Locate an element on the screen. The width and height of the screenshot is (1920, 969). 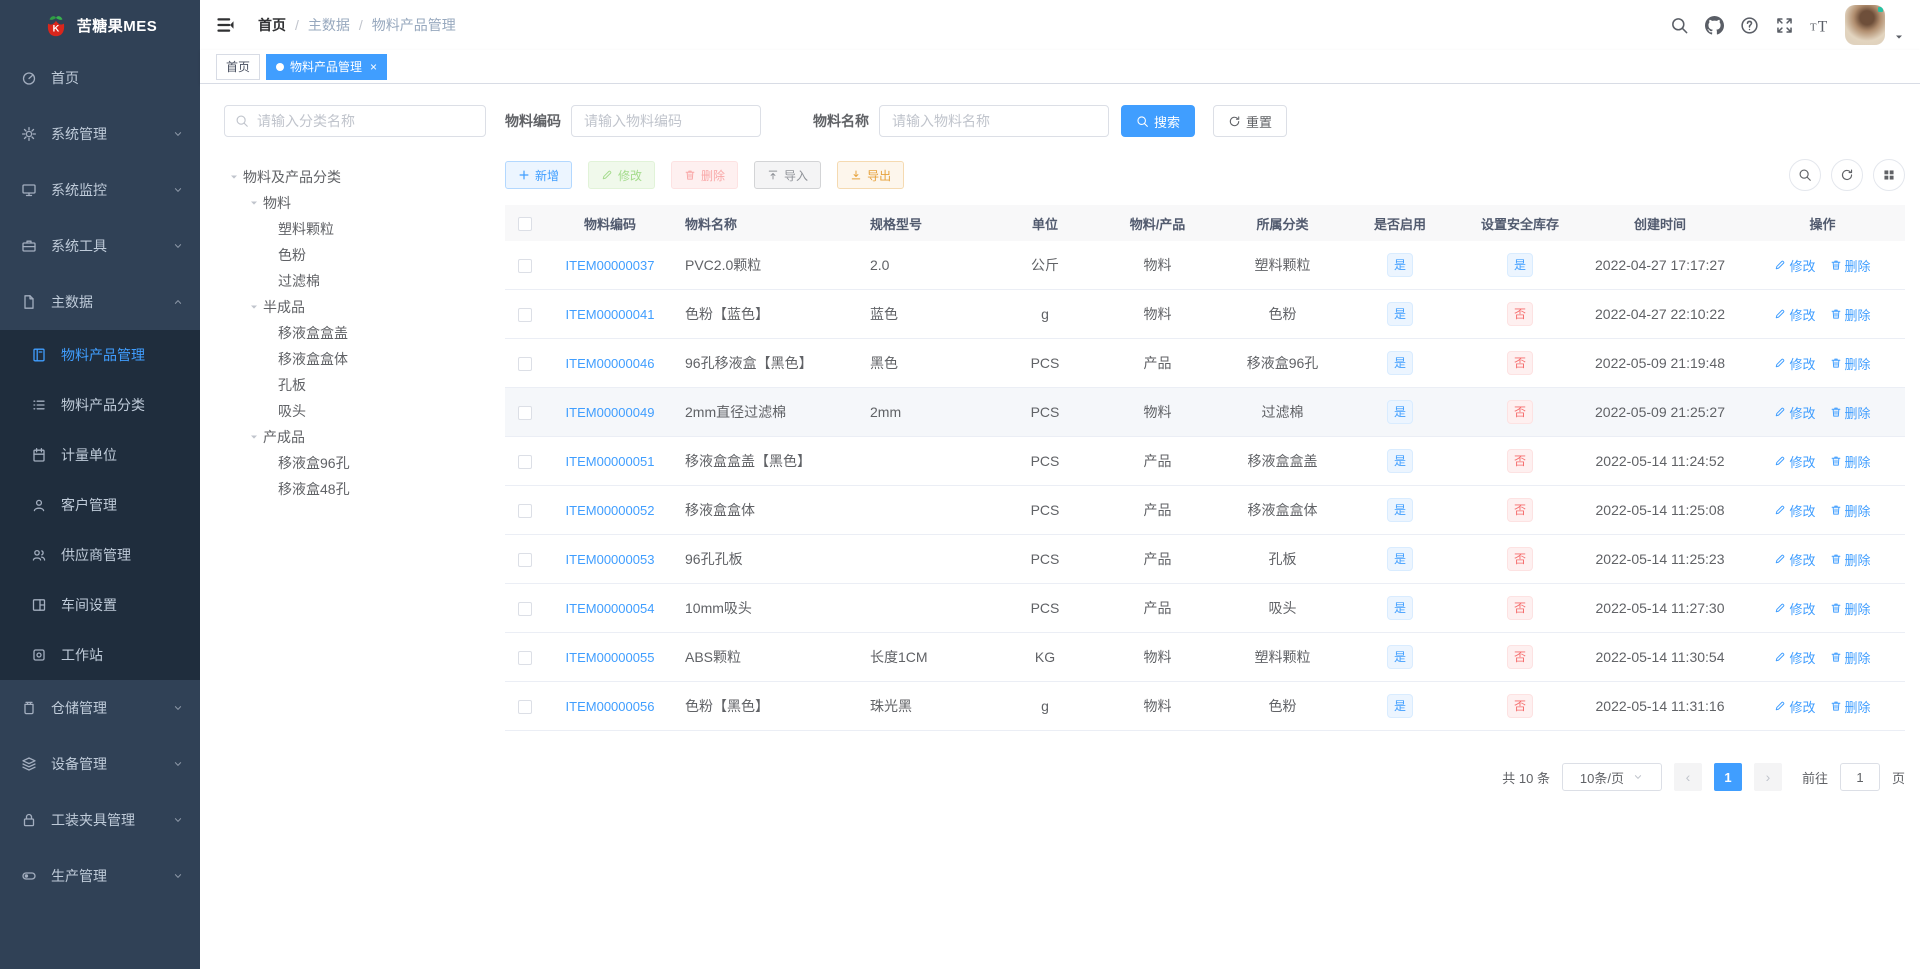
tree-node: 色粉 is located at coordinates (355, 255).